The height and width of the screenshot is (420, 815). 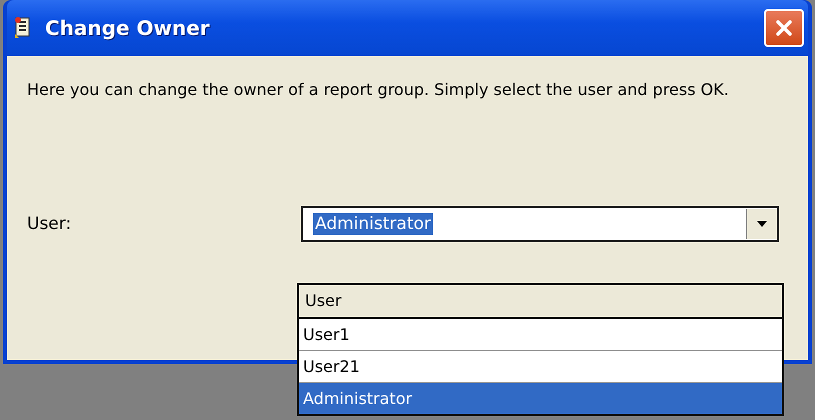 What do you see at coordinates (49, 224) in the screenshot?
I see `user-label: User:` at bounding box center [49, 224].